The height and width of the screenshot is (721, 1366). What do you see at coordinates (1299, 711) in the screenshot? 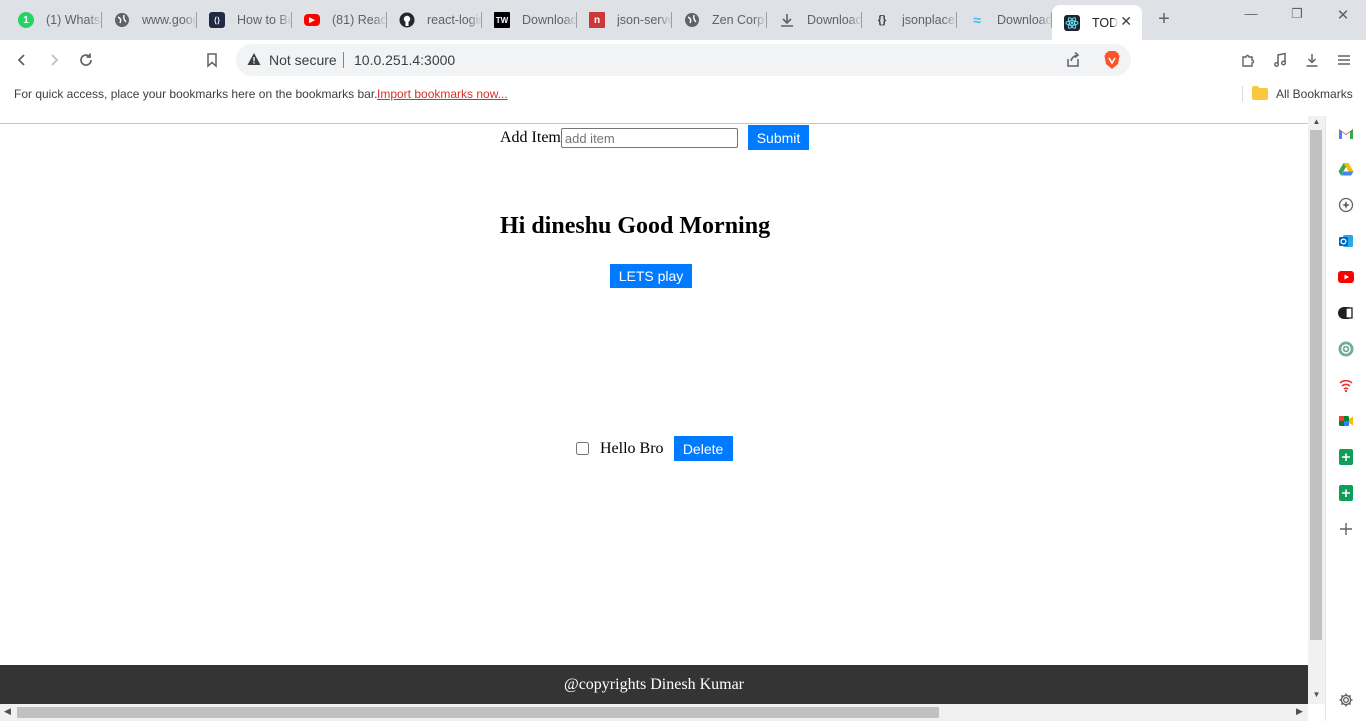
I see `scroll-right-arrow: ▶` at bounding box center [1299, 711].